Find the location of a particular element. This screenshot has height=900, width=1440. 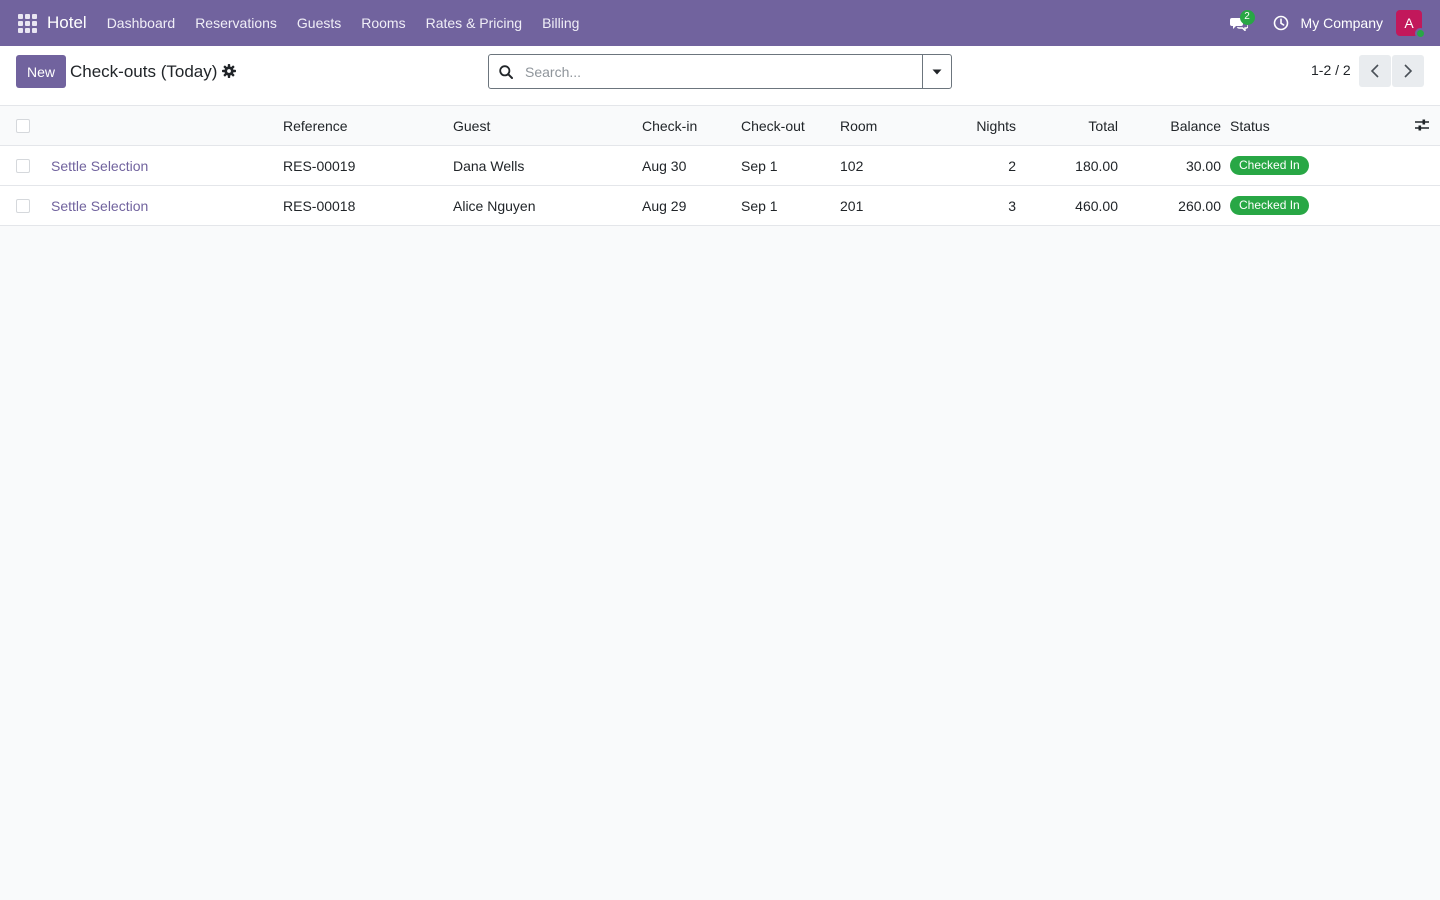

caret-down-icon is located at coordinates (937, 71).